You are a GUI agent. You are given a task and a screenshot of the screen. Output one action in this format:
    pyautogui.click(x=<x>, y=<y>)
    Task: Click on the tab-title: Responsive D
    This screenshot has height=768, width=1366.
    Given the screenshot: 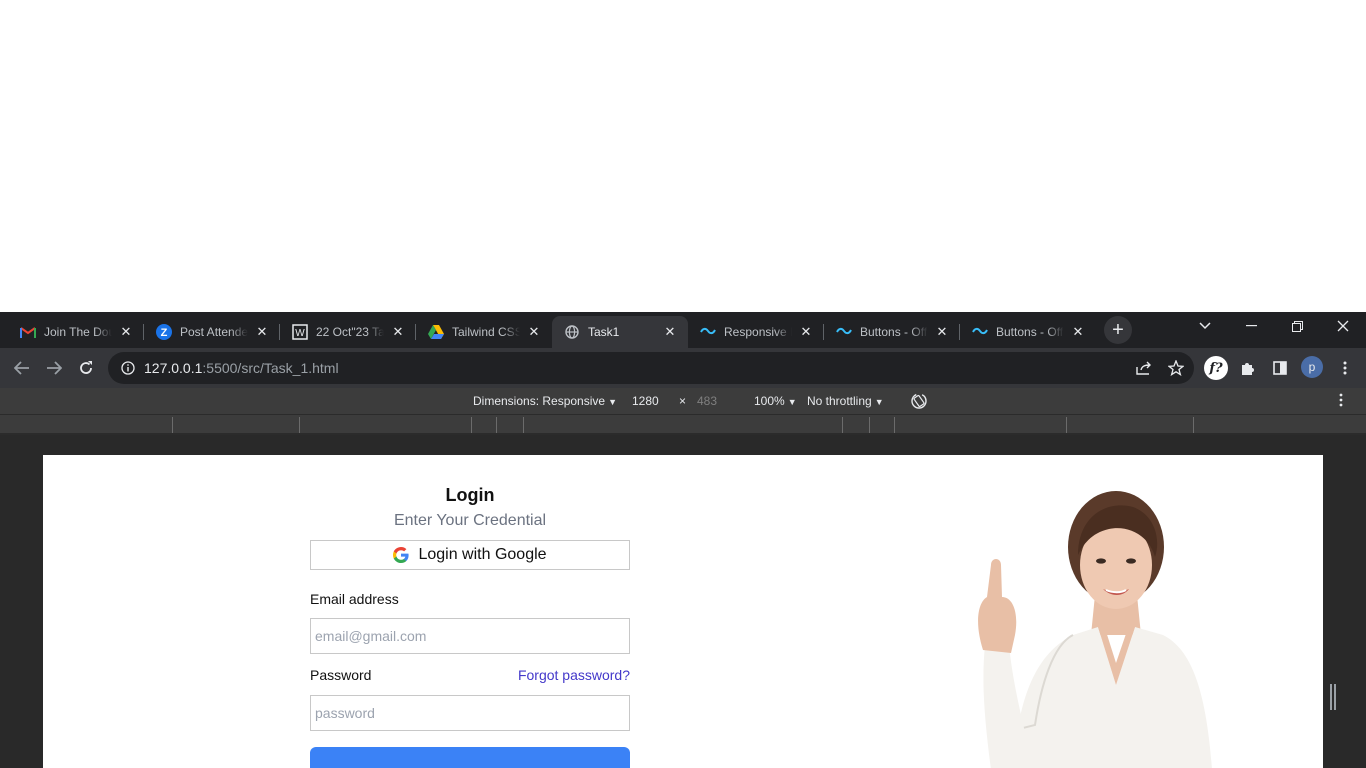 What is the action you would take?
    pyautogui.click(x=758, y=332)
    